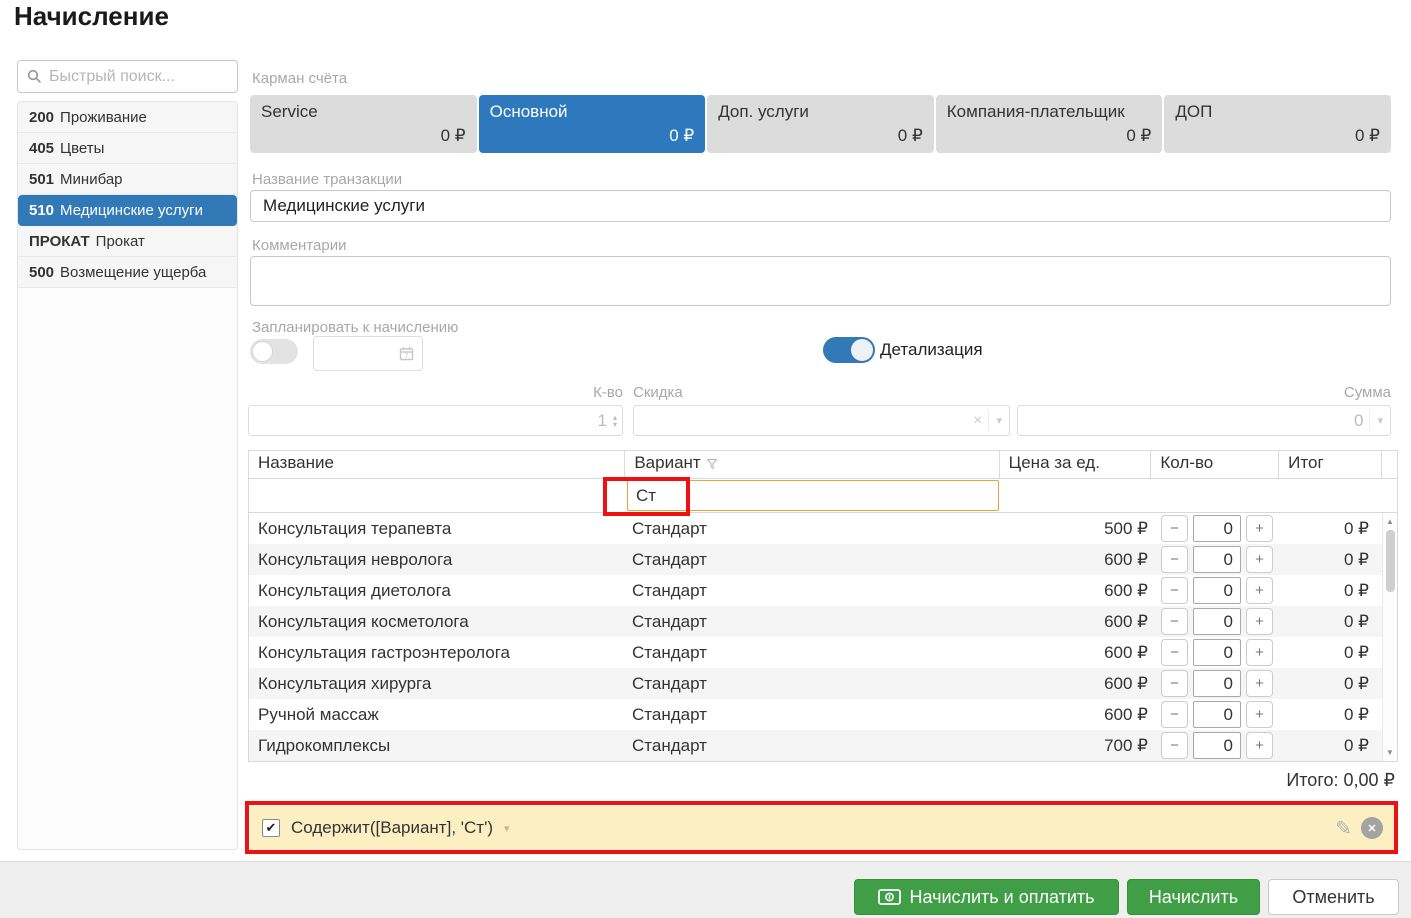 The width and height of the screenshot is (1411, 918). What do you see at coordinates (1367, 392) in the screenshot?
I see `sum-label: Сумма` at bounding box center [1367, 392].